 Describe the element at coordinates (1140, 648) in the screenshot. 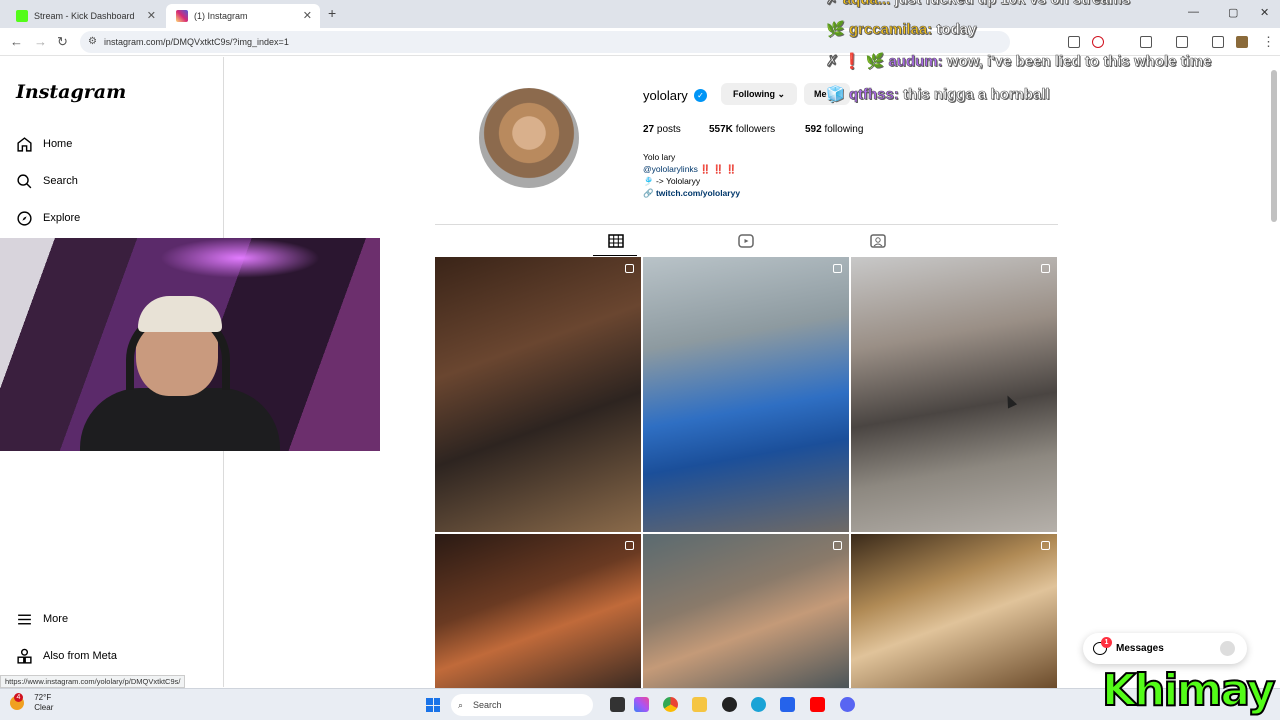

I see `messages-label: Messages` at that location.